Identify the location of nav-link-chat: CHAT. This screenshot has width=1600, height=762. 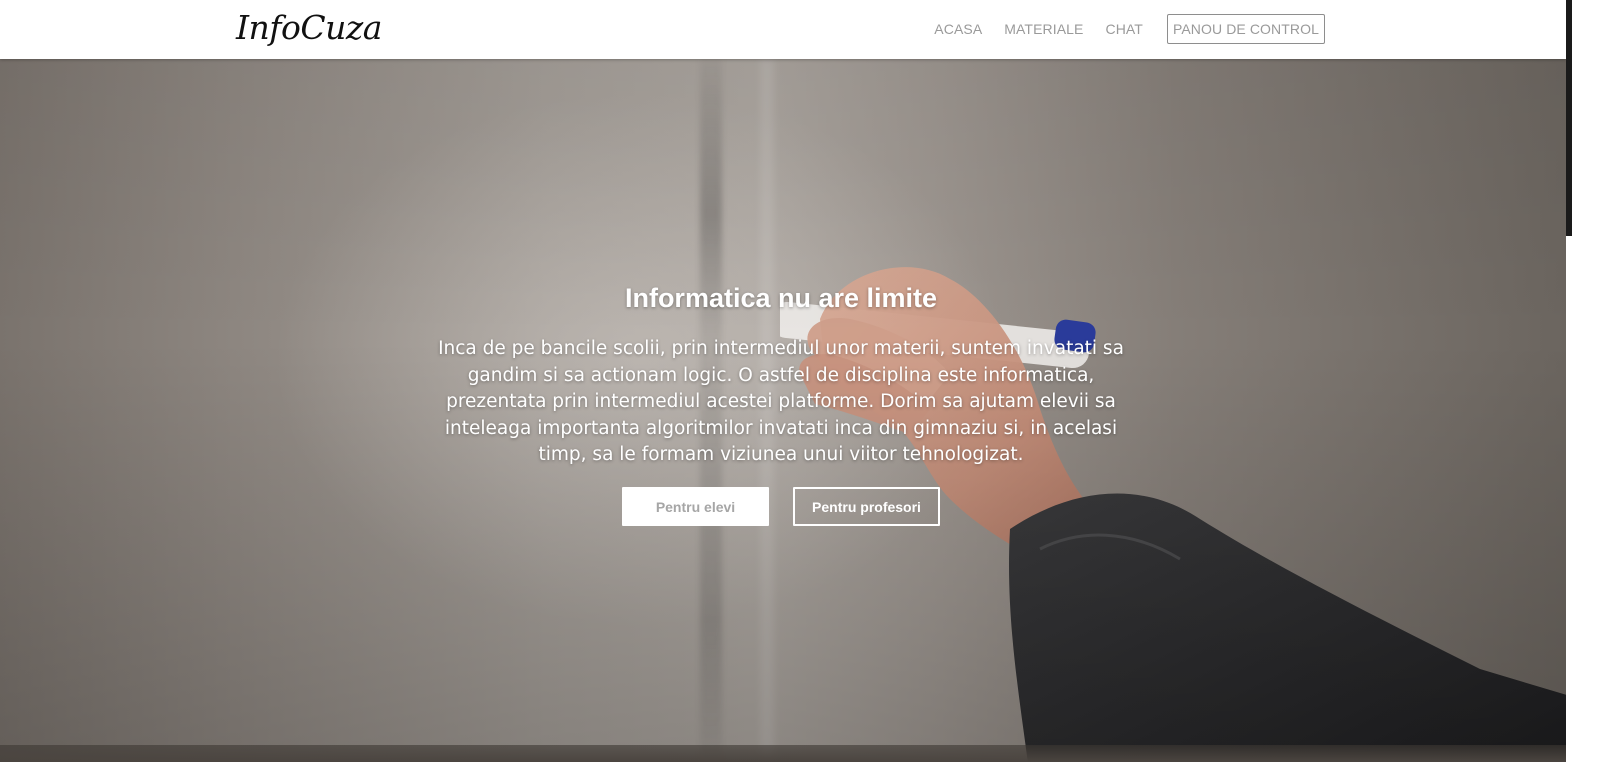
(1123, 29).